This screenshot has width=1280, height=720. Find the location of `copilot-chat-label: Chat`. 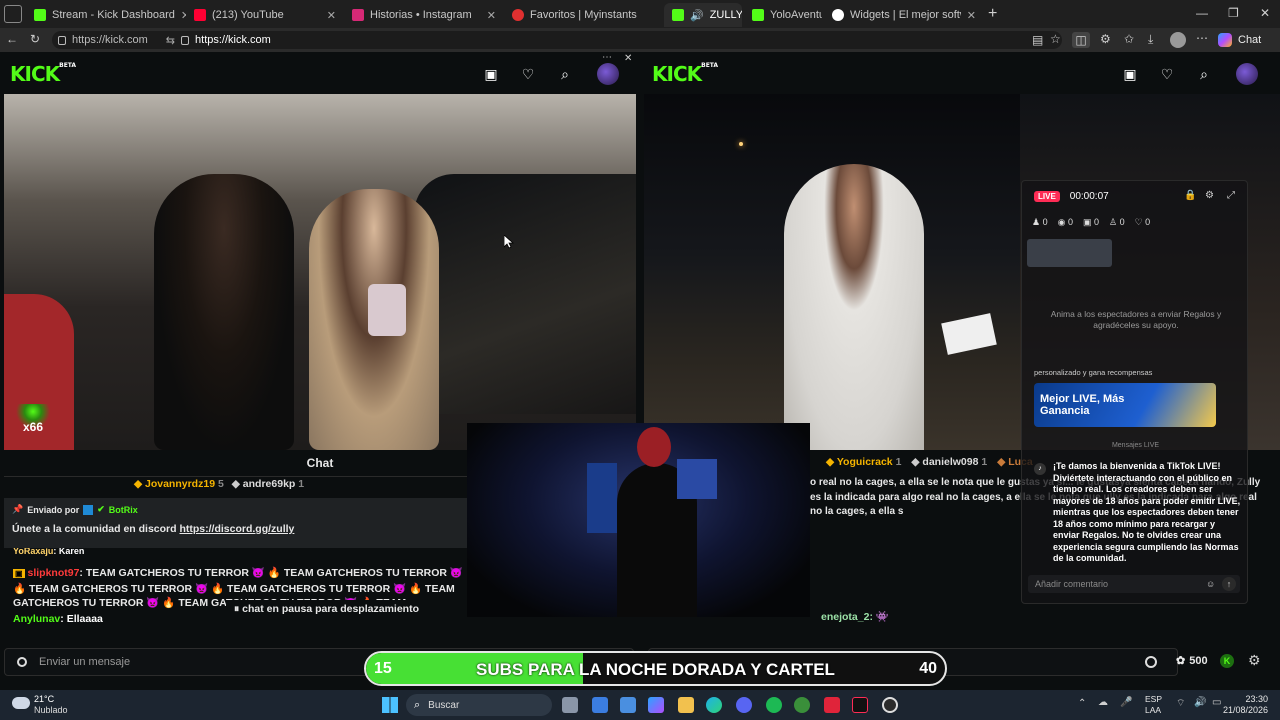

copilot-chat-label: Chat is located at coordinates (1249, 40).